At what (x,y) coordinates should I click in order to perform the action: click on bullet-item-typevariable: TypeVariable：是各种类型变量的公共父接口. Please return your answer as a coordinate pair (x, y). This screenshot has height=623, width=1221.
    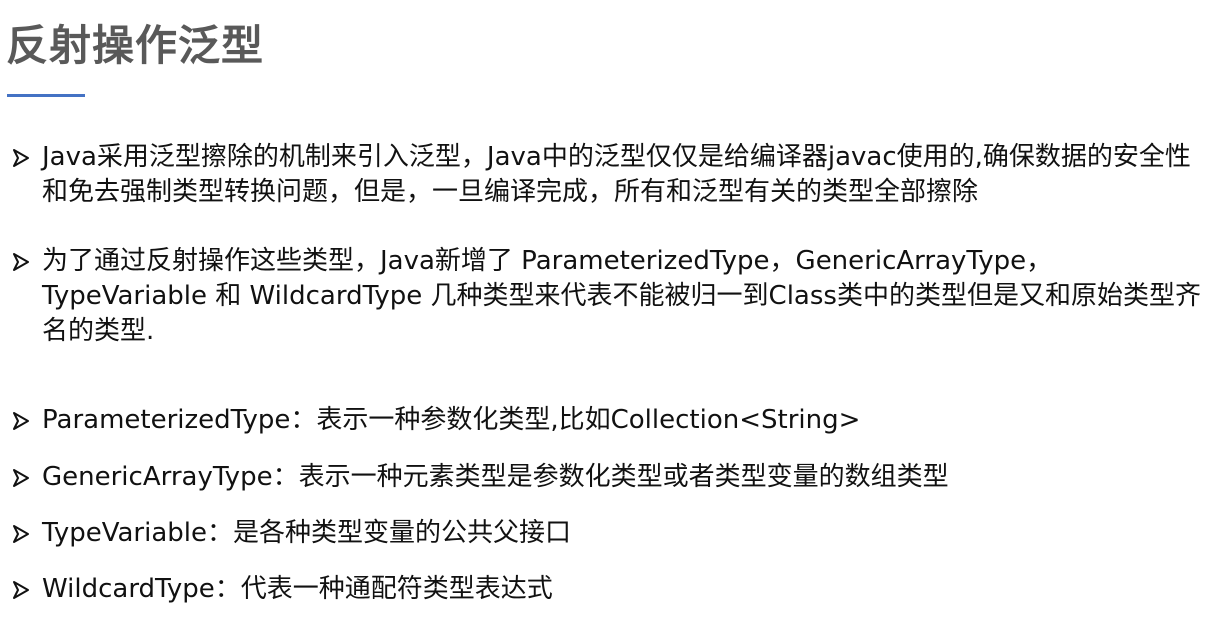
    Looking at the image, I should click on (610, 533).